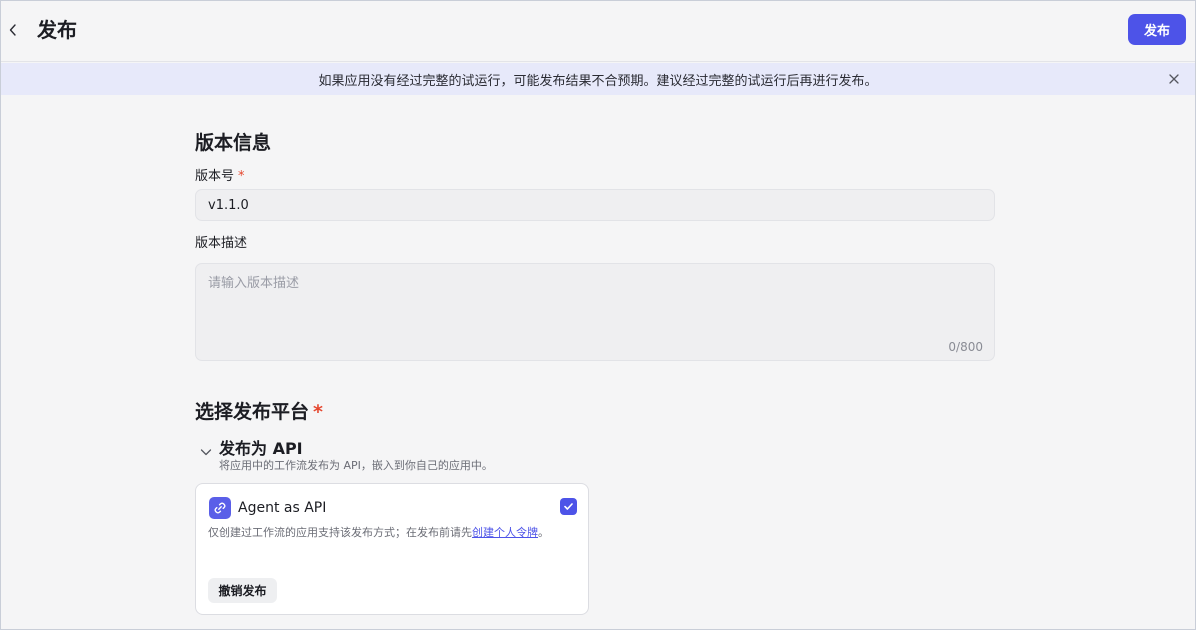  Describe the element at coordinates (215, 176) in the screenshot. I see `version-number-label-text: 版本号` at that location.